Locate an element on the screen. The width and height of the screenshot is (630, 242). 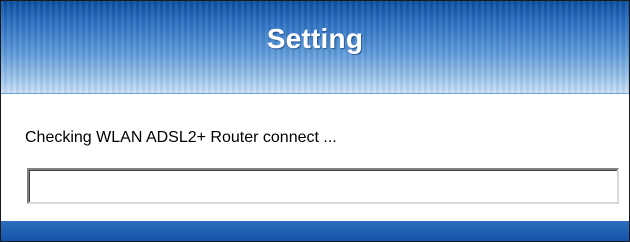
progress-bar is located at coordinates (323, 186).